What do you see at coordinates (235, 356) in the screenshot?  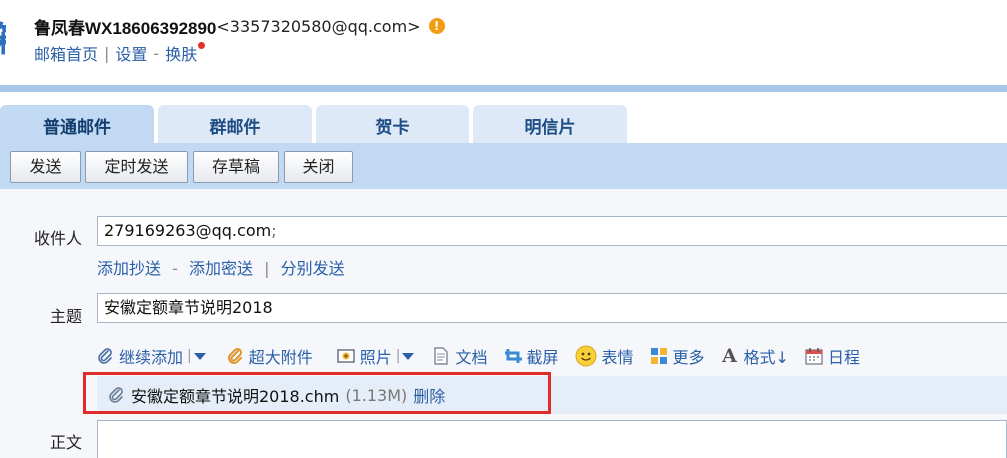 I see `large-paperclip-icon` at bounding box center [235, 356].